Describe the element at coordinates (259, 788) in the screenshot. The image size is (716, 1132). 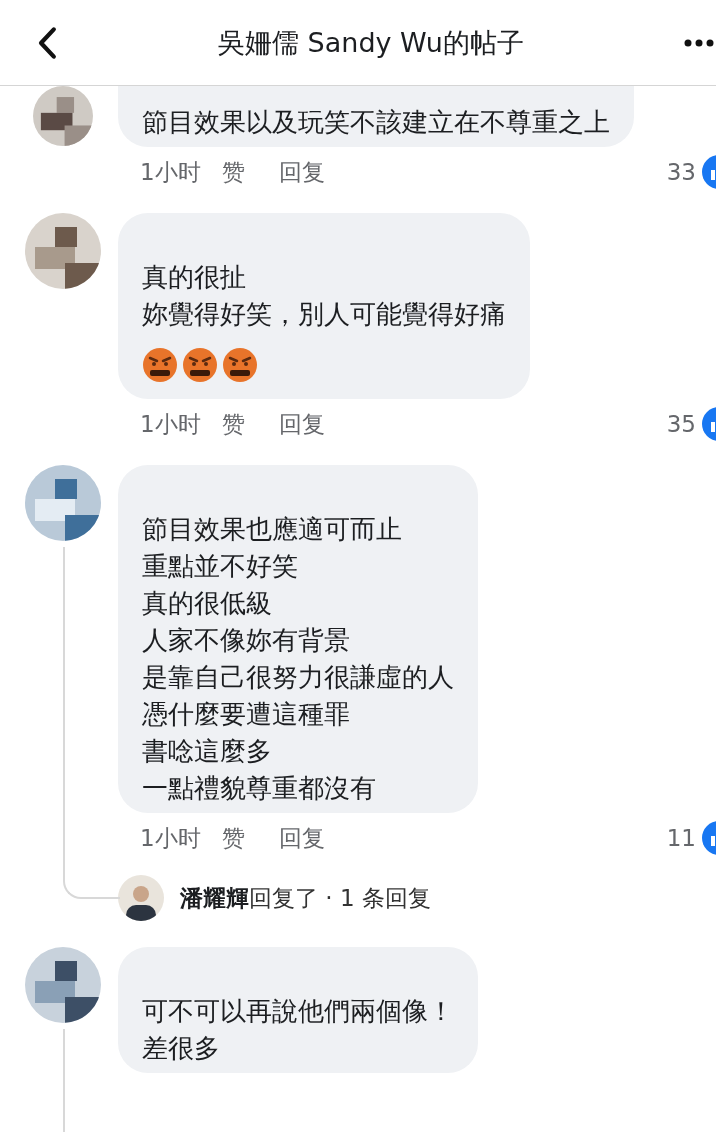
I see `comment-text: 一點禮貌尊重都沒有` at that location.